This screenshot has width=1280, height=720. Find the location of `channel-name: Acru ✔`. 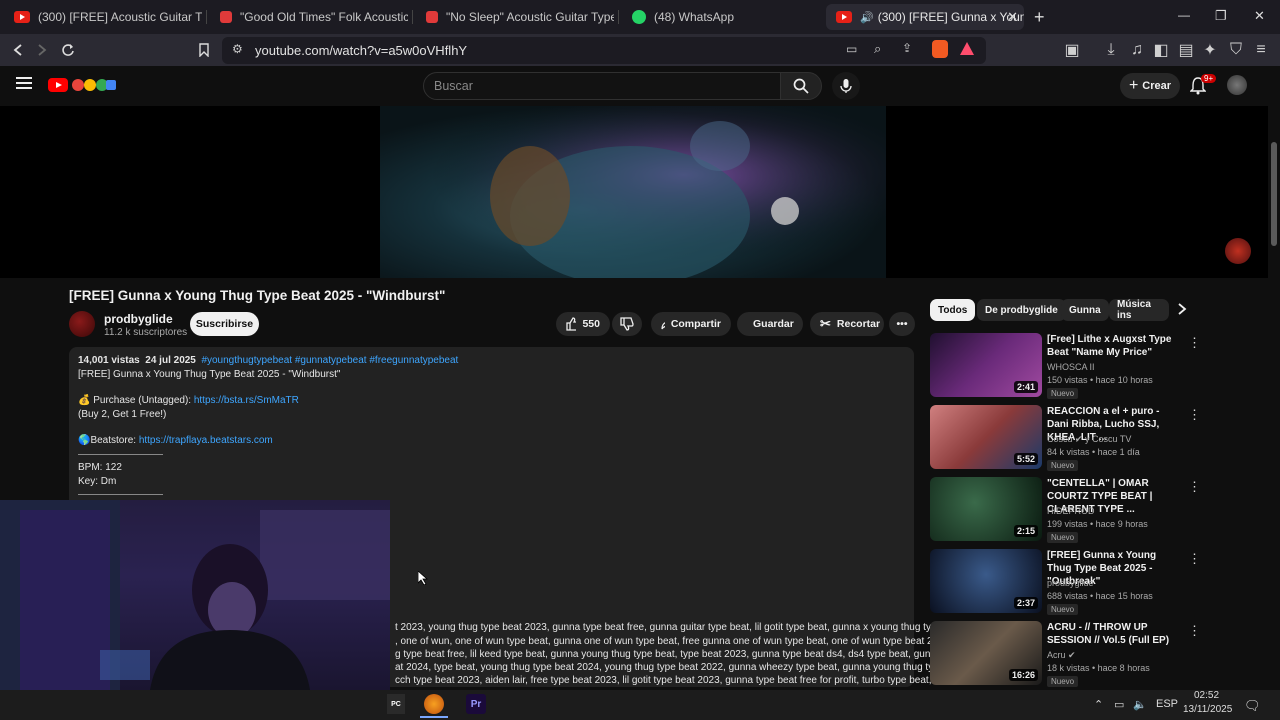

channel-name: Acru ✔ is located at coordinates (1061, 655).